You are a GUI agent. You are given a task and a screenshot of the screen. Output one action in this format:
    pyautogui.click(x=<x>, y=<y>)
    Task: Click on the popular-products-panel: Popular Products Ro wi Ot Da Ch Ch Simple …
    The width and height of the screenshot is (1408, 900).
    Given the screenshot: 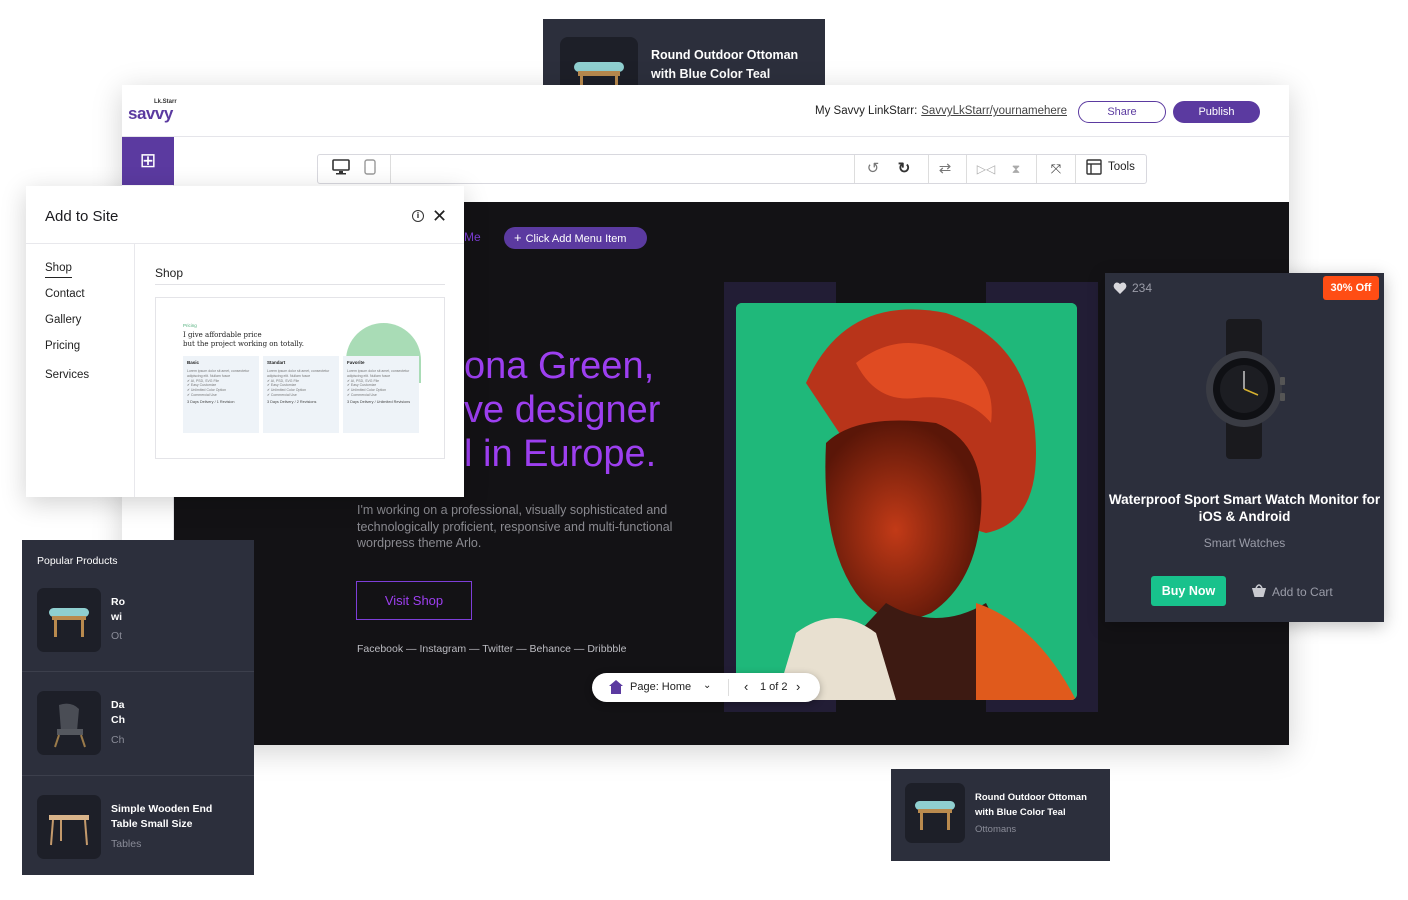 What is the action you would take?
    pyautogui.click(x=138, y=707)
    